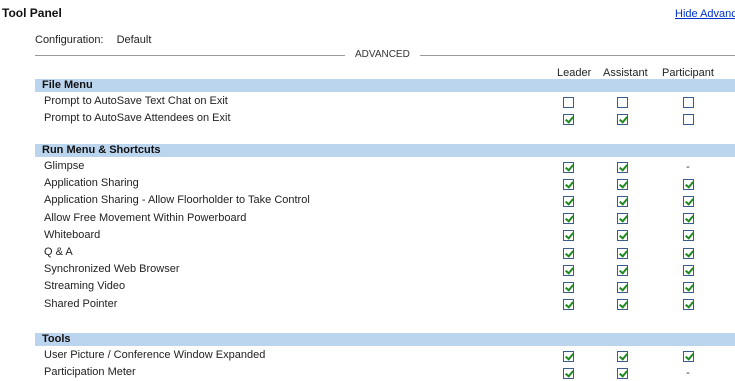  What do you see at coordinates (385, 85) in the screenshot?
I see `section-header: File Menu` at bounding box center [385, 85].